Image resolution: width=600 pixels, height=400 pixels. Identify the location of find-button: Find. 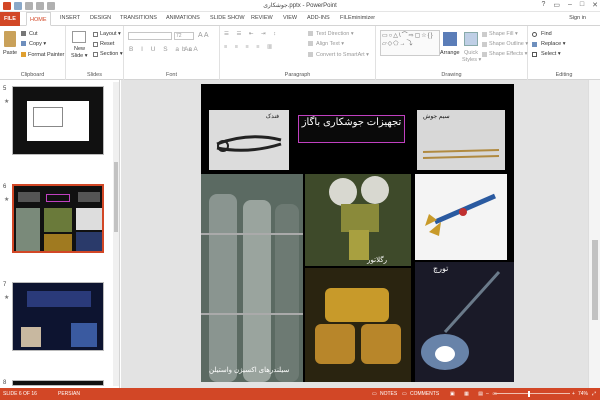
(546, 34).